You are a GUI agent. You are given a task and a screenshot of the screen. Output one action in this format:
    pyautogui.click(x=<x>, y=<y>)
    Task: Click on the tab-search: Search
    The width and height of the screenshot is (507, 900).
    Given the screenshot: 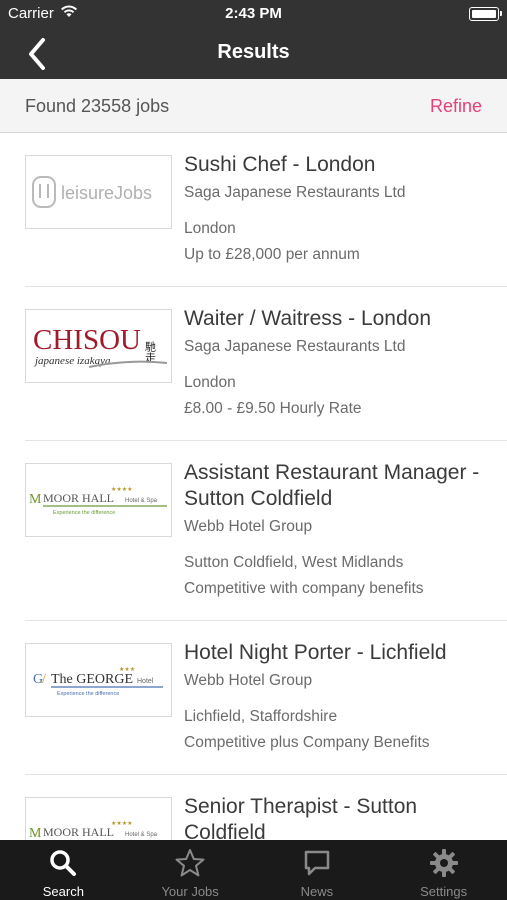 What is the action you would take?
    pyautogui.click(x=63, y=870)
    